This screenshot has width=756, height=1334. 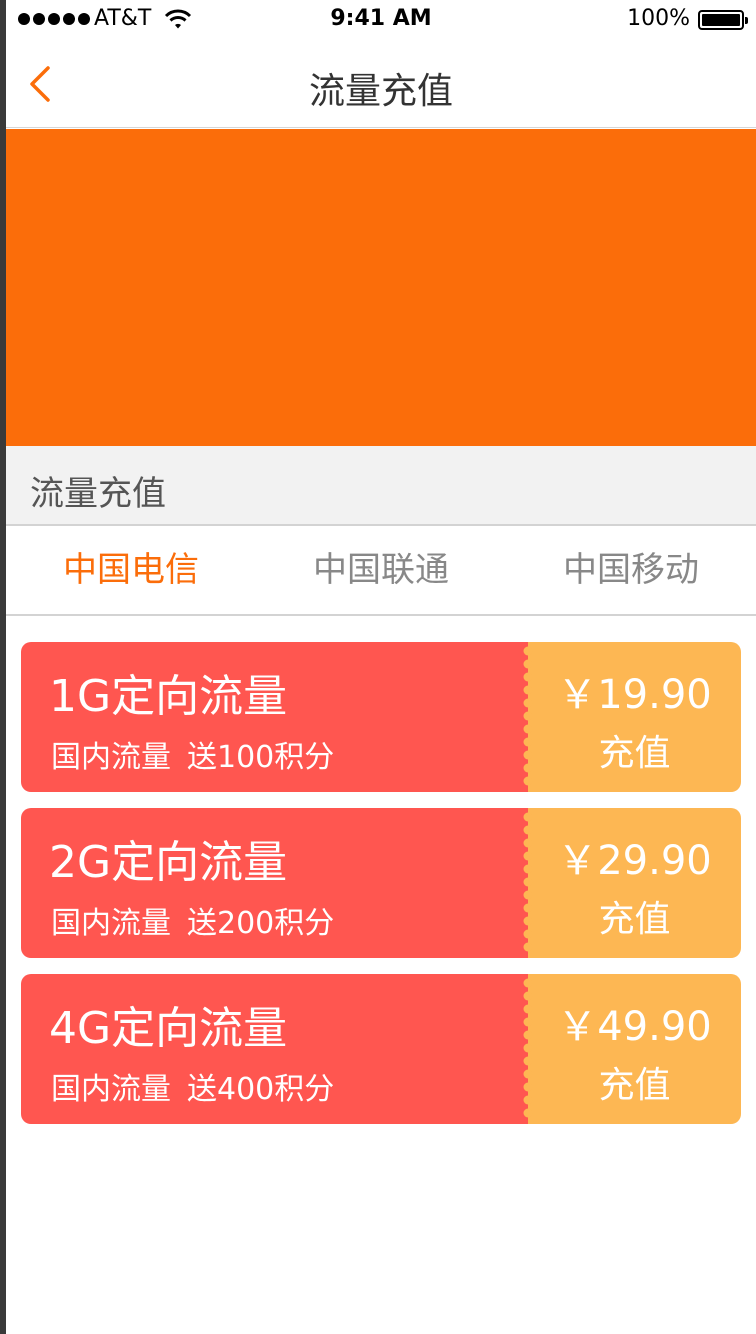 I want to click on package-card-2g: 2G定向流量 国内流量 送200积分 ￥29.90 充值, so click(x=381, y=883).